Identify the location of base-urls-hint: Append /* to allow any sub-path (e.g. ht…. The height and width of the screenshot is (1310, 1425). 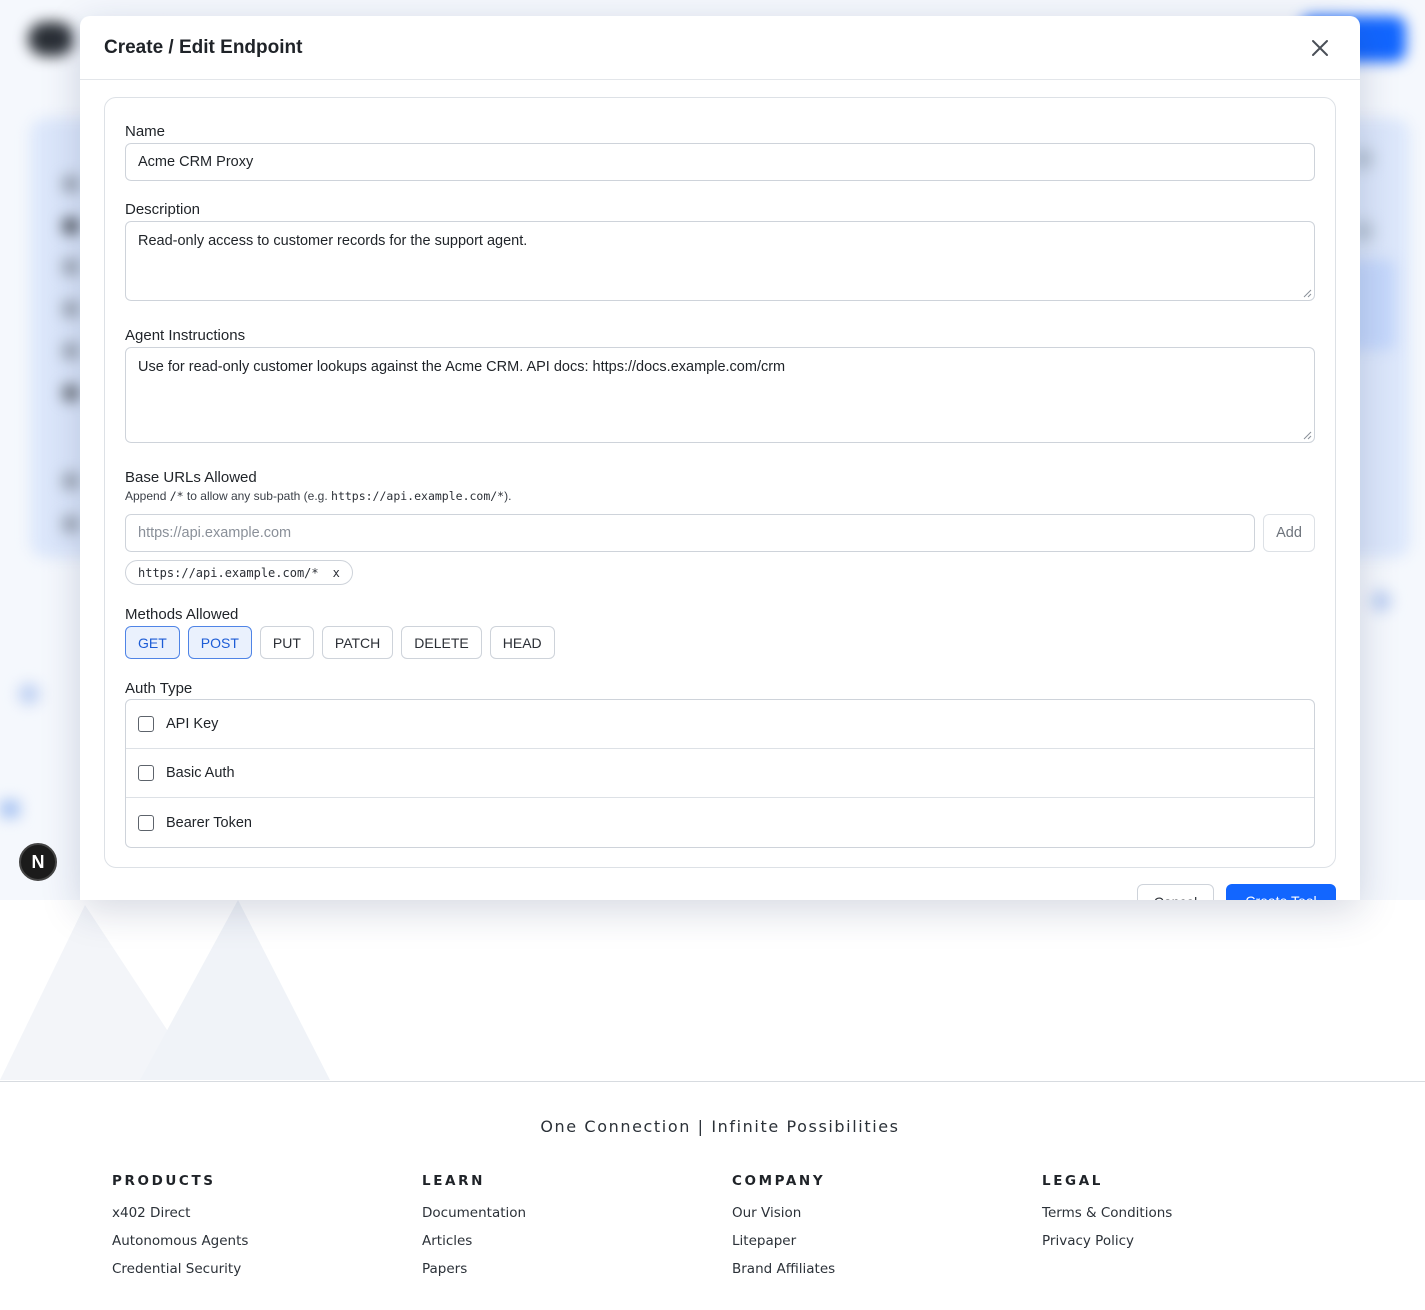
(318, 496).